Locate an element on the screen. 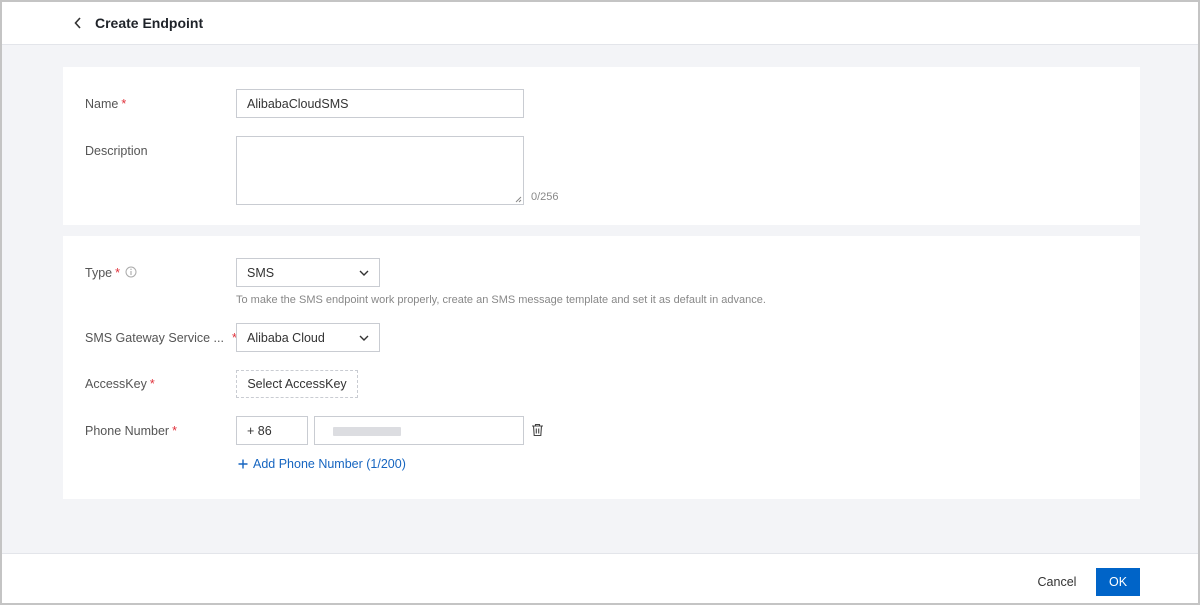 Image resolution: width=1200 pixels, height=605 pixels. gateway-select-value: Alibaba Cloud is located at coordinates (286, 337).